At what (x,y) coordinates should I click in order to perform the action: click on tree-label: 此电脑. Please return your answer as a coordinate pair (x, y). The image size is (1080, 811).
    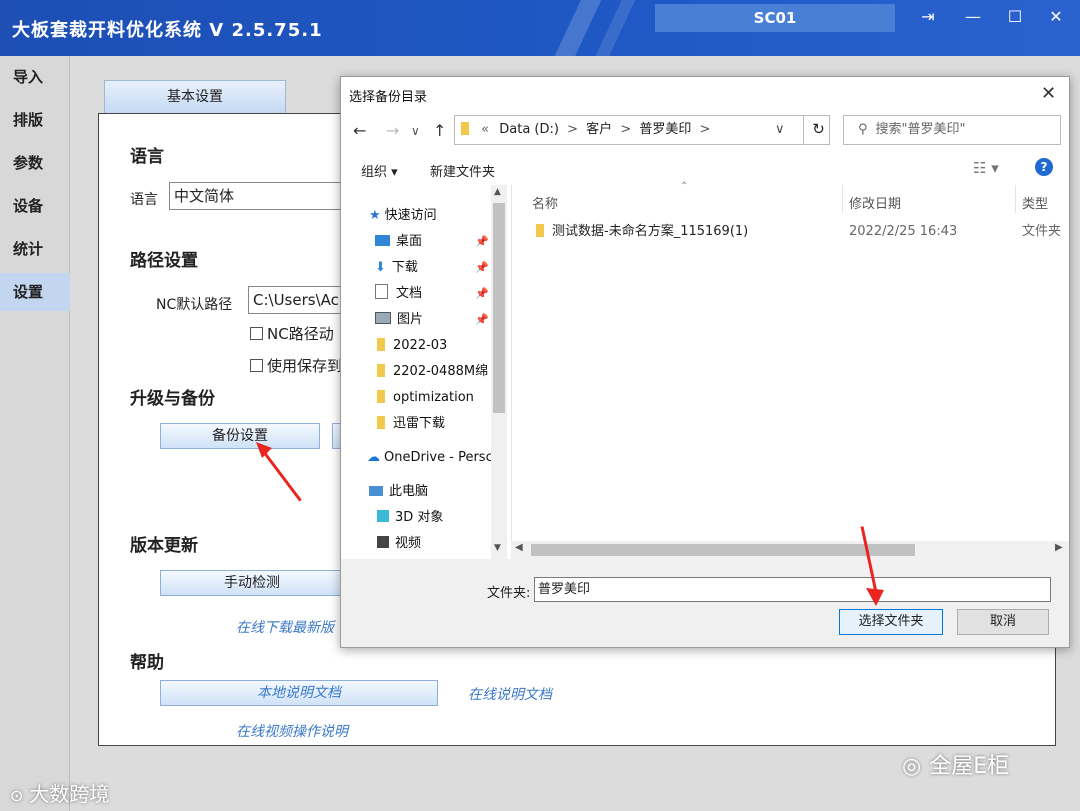
    Looking at the image, I should click on (409, 491).